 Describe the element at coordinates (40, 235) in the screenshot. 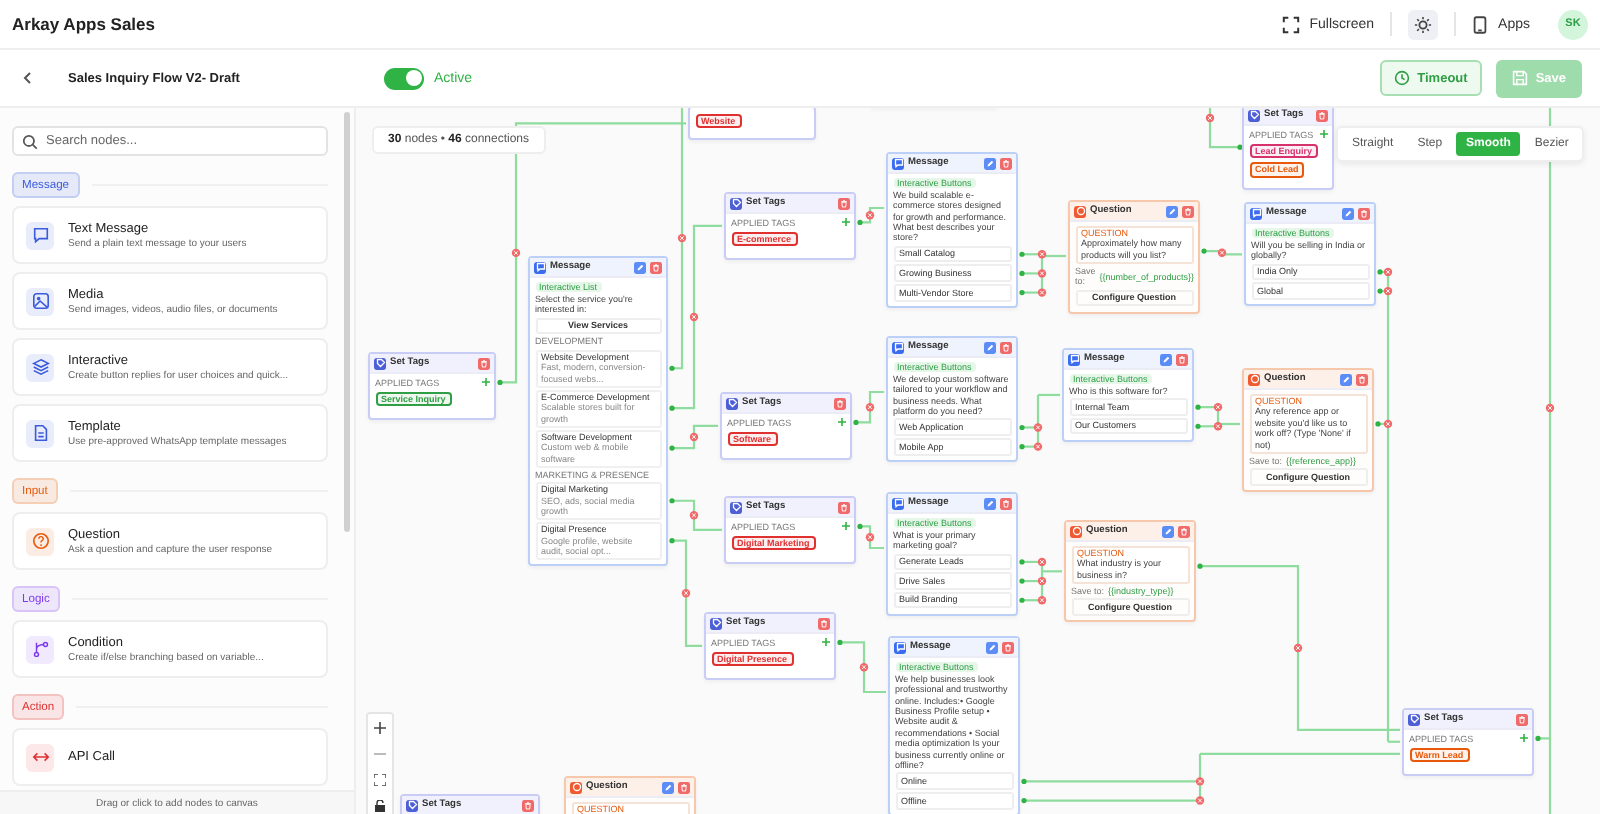

I see `text-icon` at that location.